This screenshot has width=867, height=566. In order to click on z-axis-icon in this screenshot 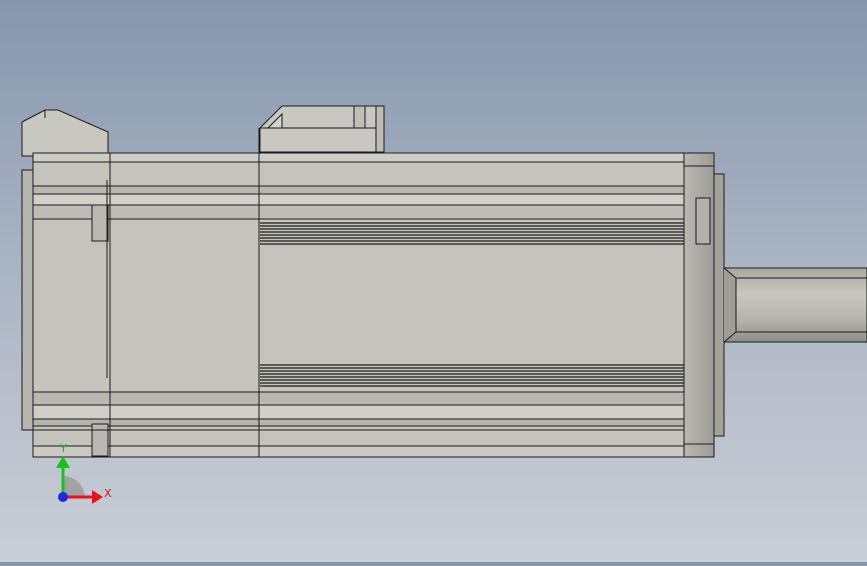, I will do `click(63, 497)`.